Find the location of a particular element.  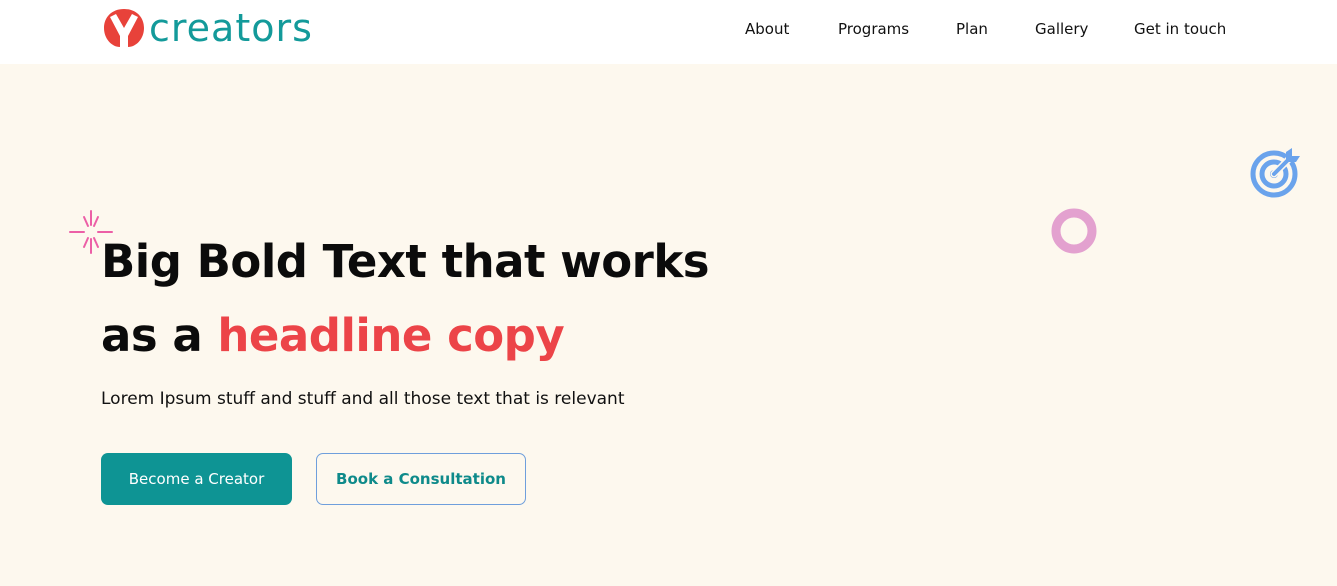

become-creator-button: Become a Creator is located at coordinates (196, 479).